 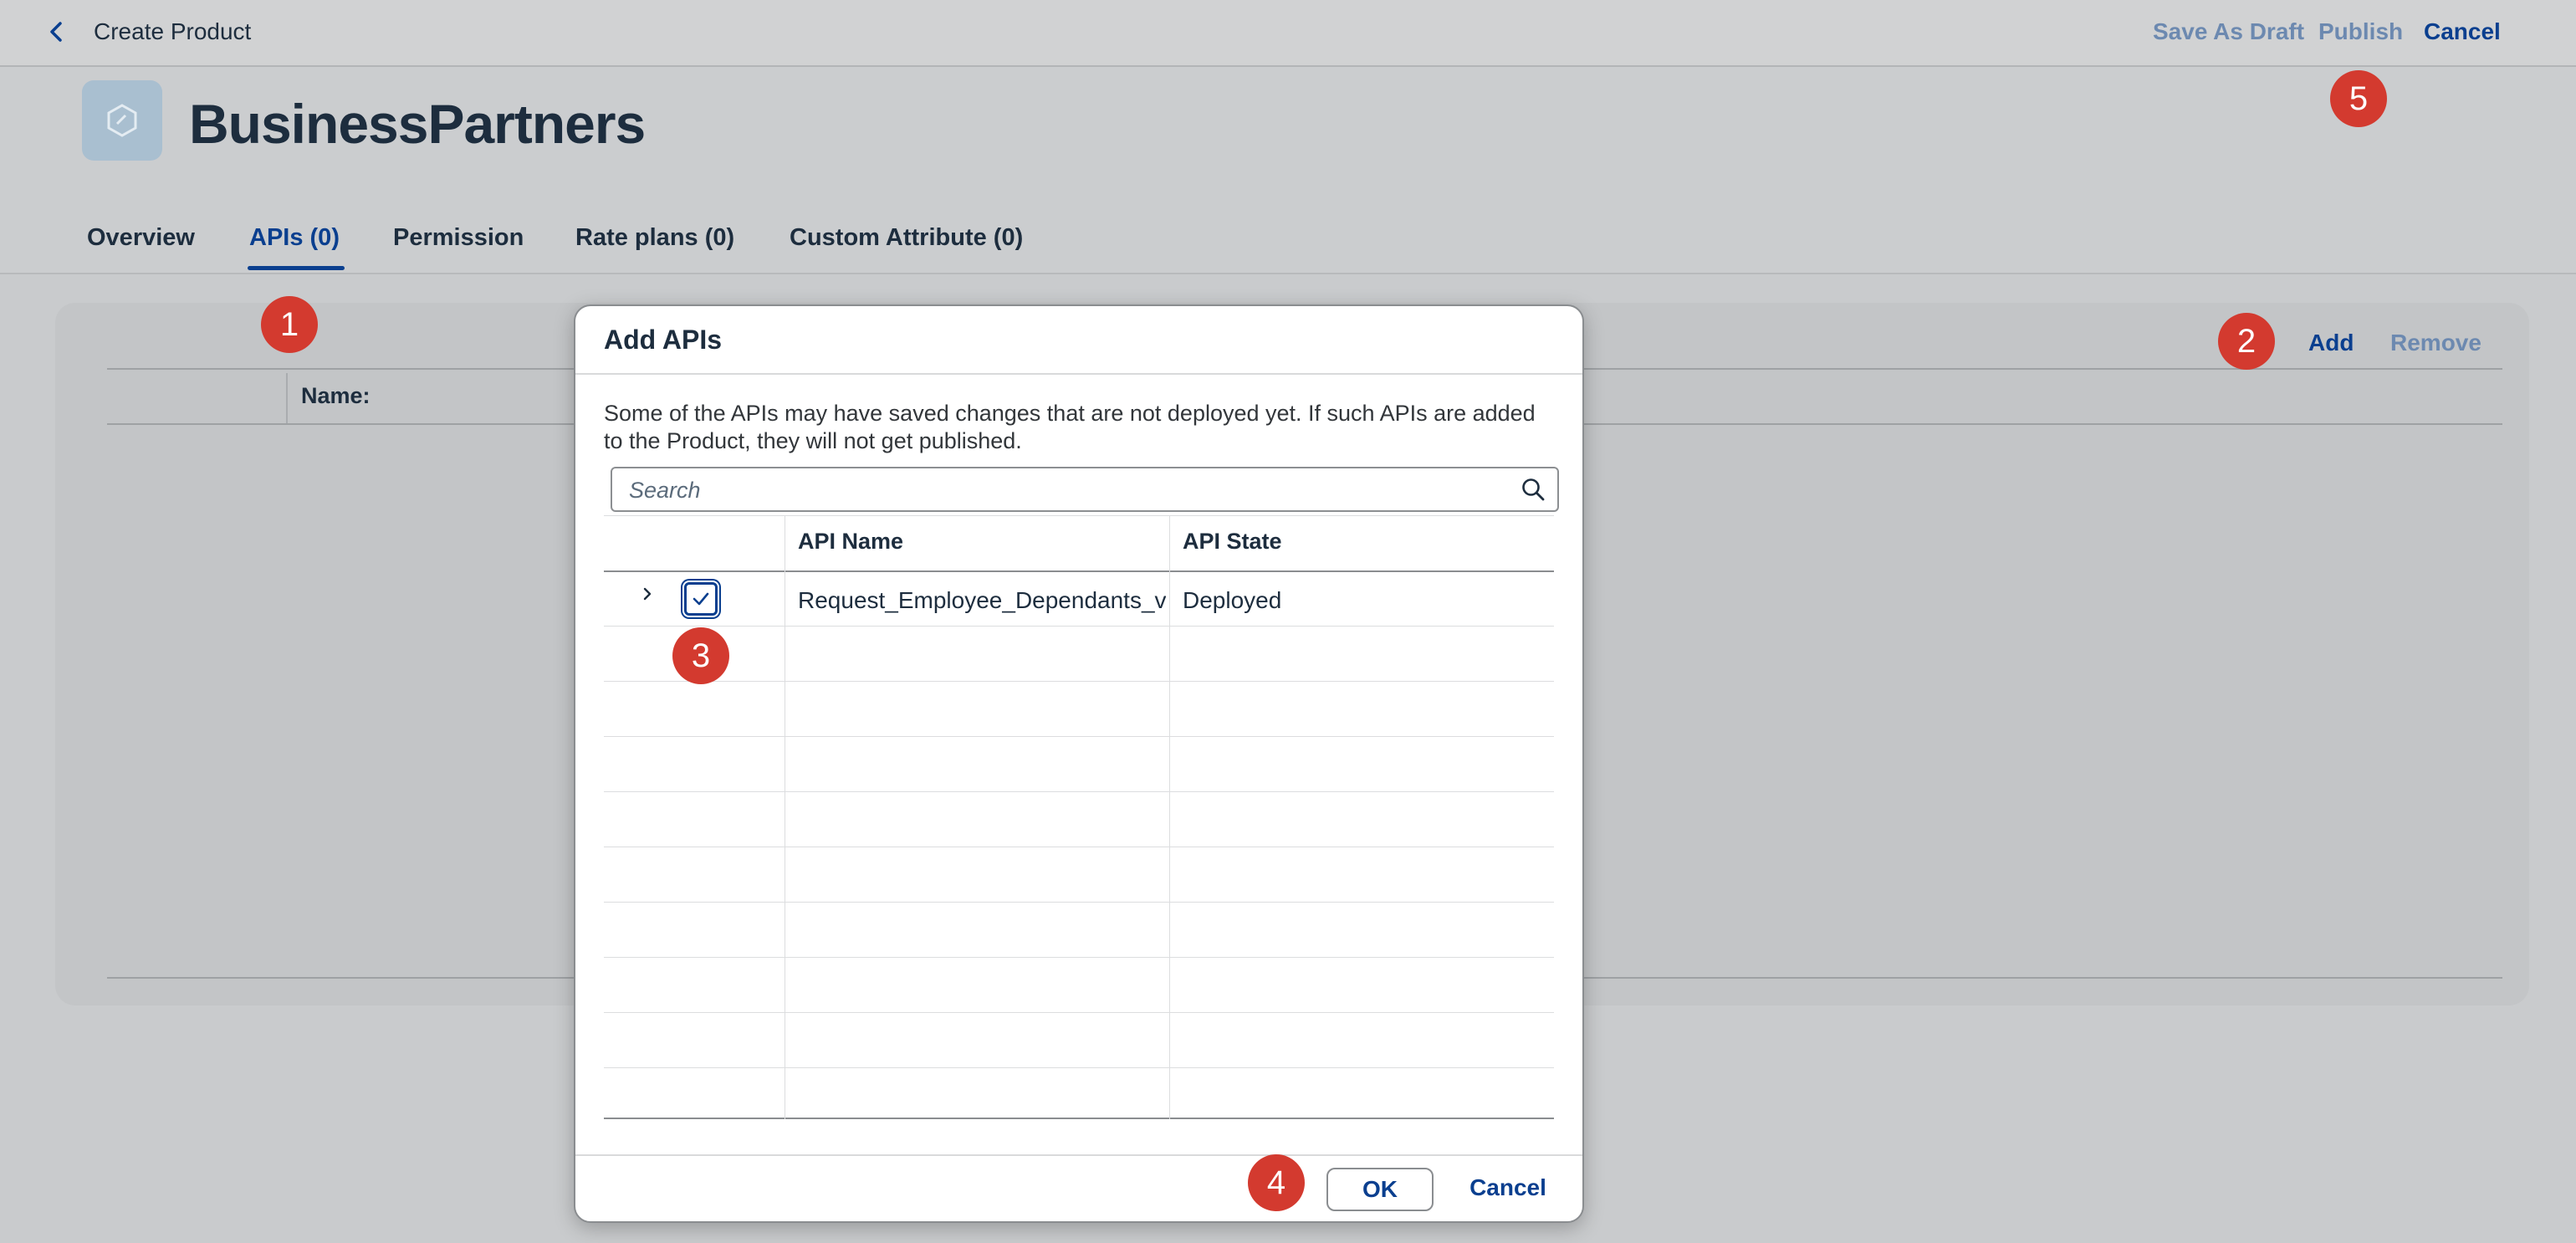 I want to click on checkmark-icon, so click(x=701, y=599).